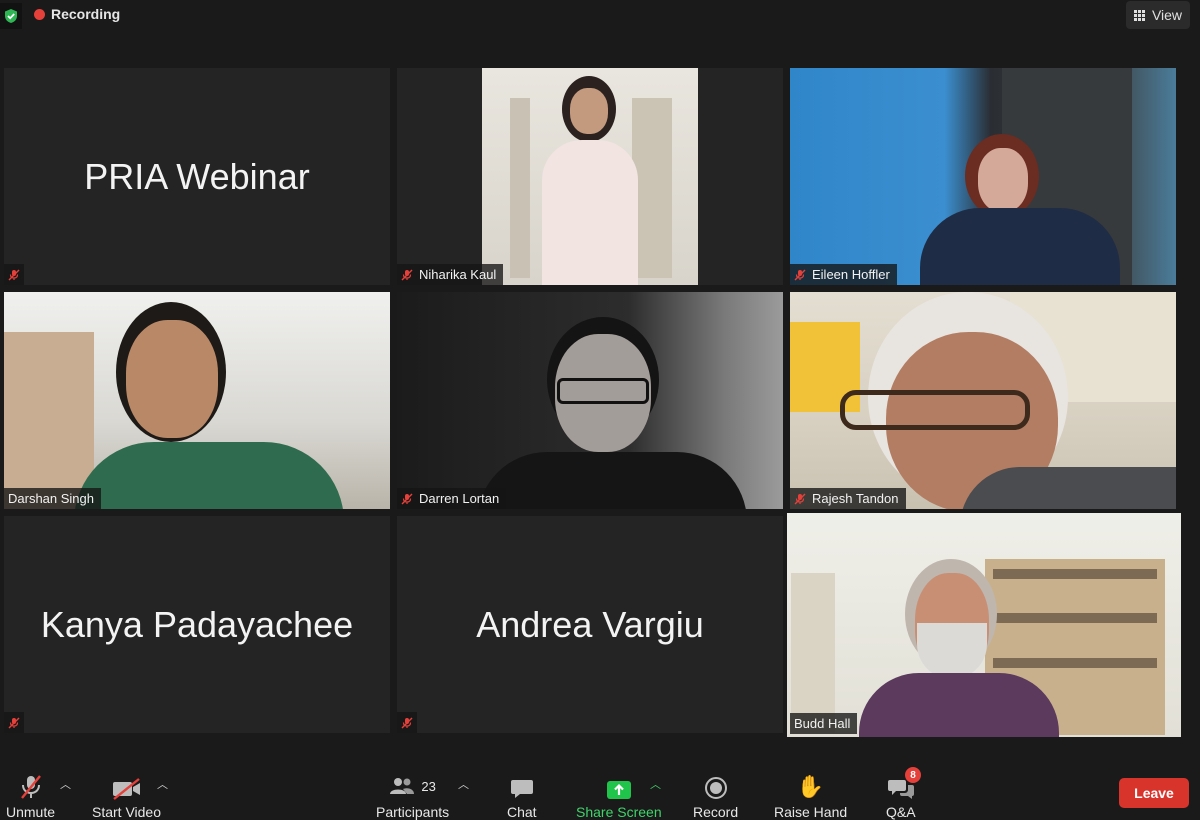 This screenshot has width=1200, height=820. I want to click on participants-count: 23, so click(428, 786).